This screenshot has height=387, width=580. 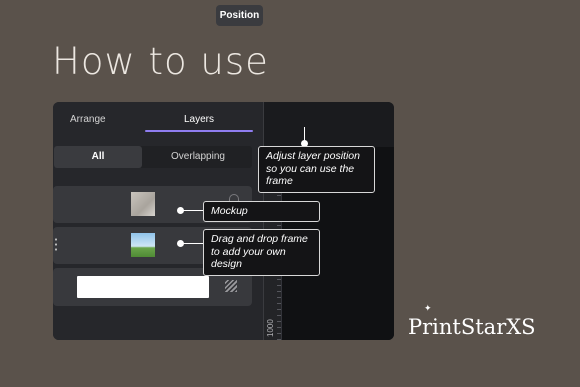 What do you see at coordinates (428, 308) in the screenshot?
I see `sparkle-icon: ✦` at bounding box center [428, 308].